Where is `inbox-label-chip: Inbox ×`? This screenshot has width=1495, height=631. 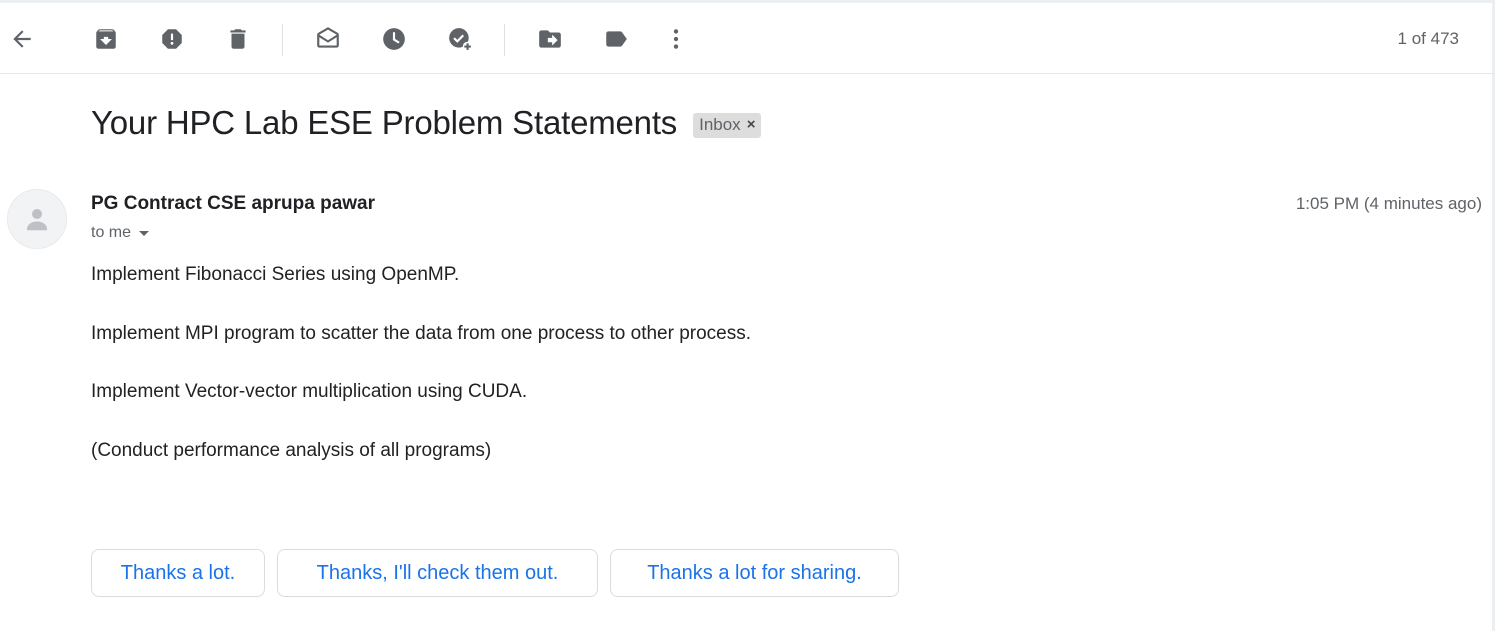
inbox-label-chip: Inbox × is located at coordinates (727, 125).